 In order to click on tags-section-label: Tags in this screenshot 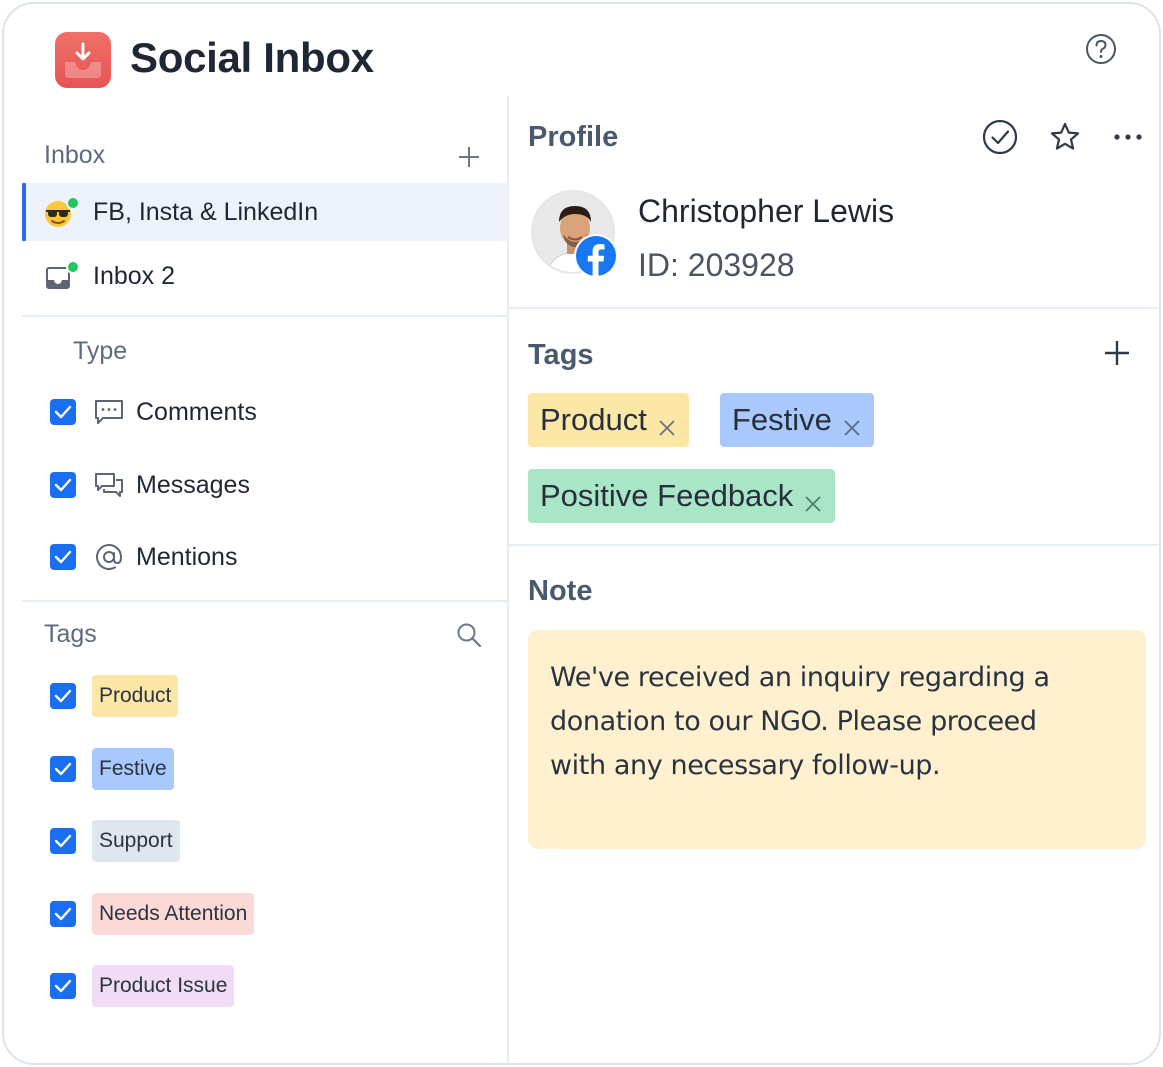, I will do `click(70, 634)`.